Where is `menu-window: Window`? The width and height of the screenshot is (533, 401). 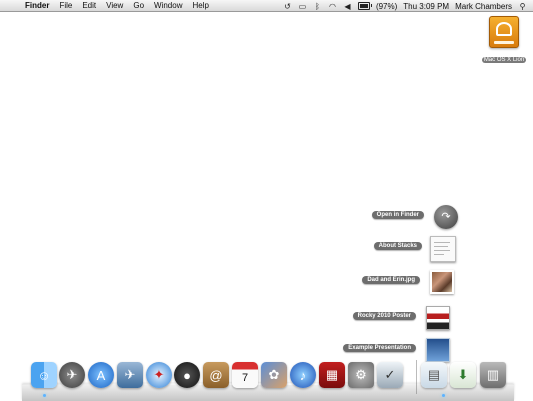 menu-window: Window is located at coordinates (168, 6).